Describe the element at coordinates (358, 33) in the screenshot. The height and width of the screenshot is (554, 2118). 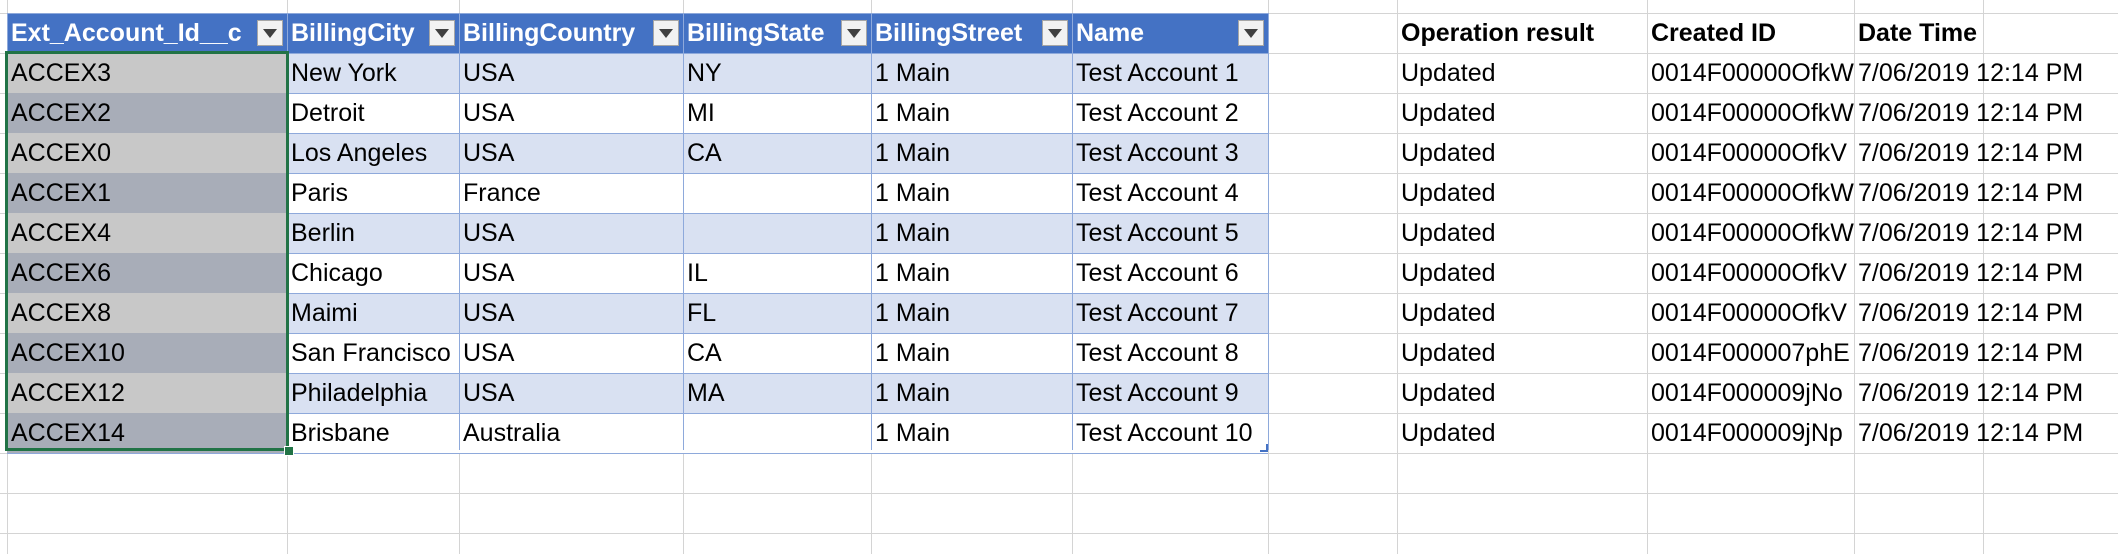
I see `table-header-1: BillingCity` at that location.